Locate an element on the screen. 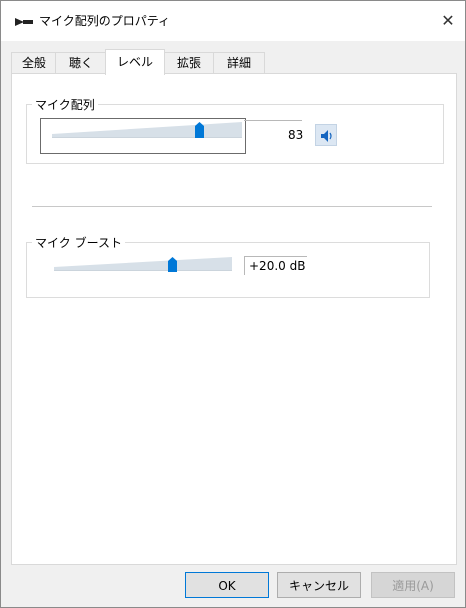 This screenshot has height=608, width=466. close-icon: ✕ is located at coordinates (448, 20).